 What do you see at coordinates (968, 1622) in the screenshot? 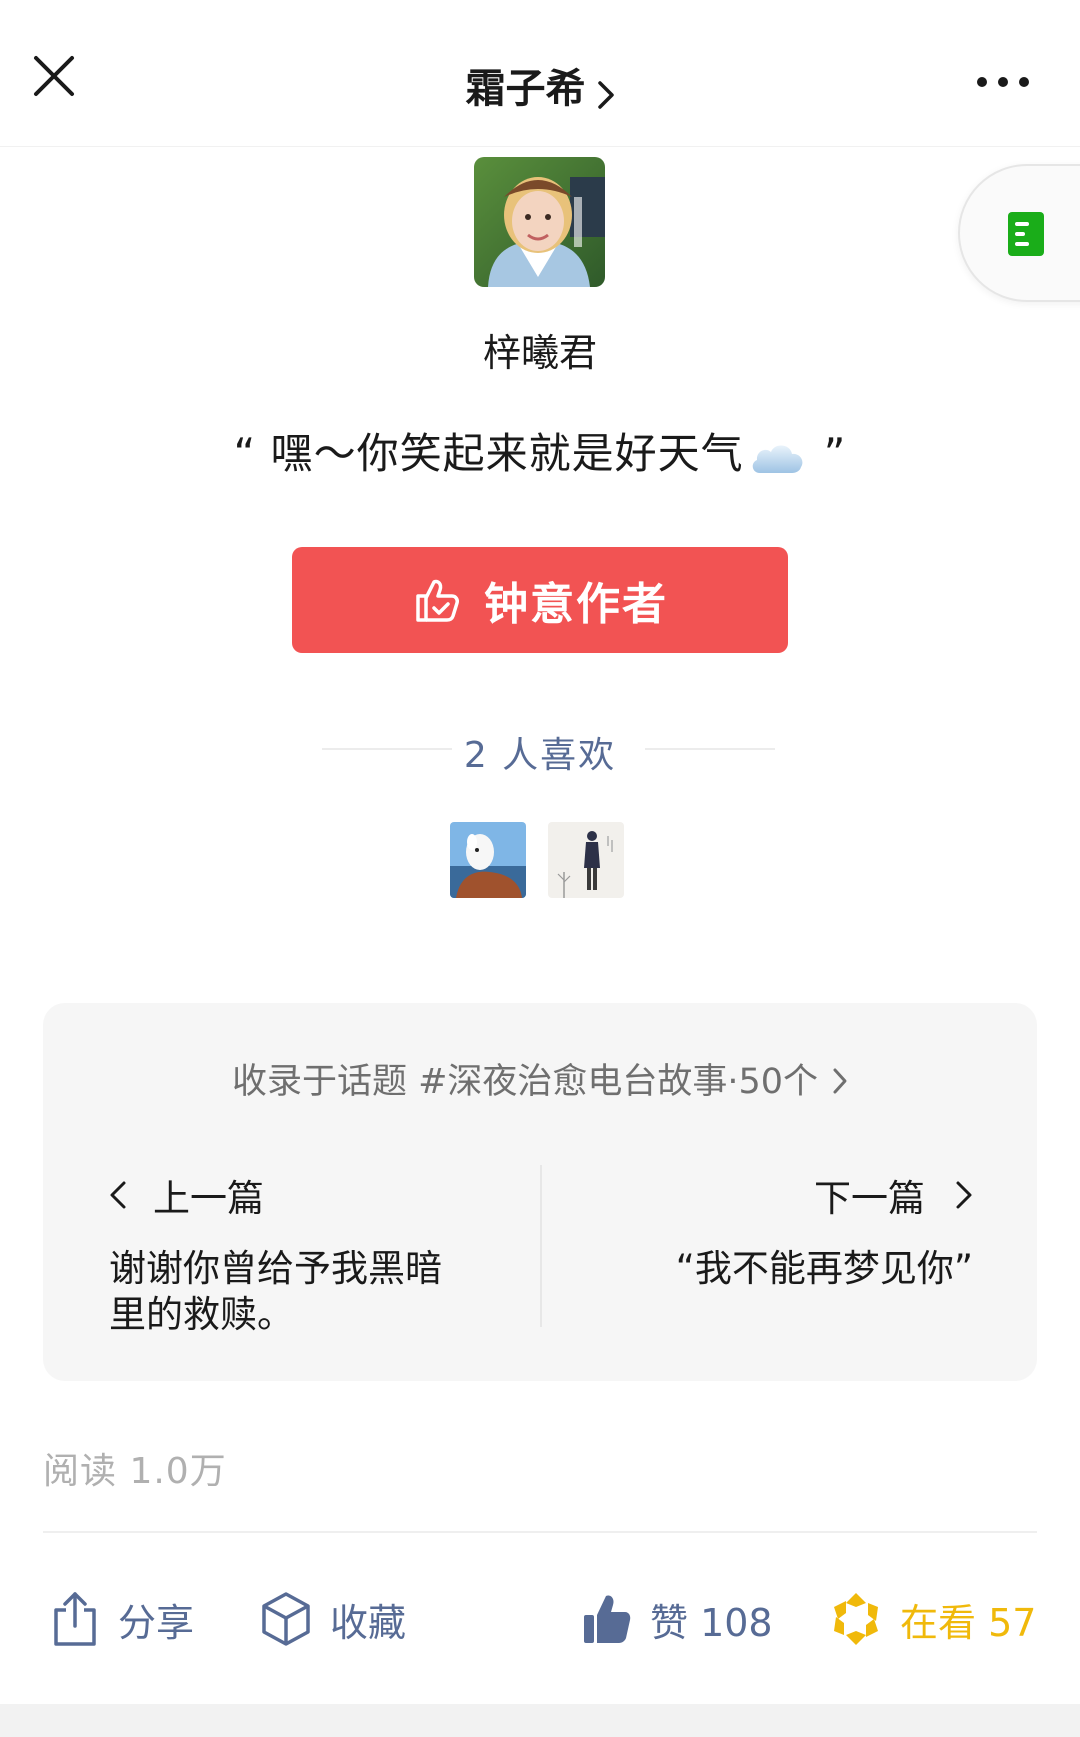
I see `watching-count: 在看 57` at bounding box center [968, 1622].